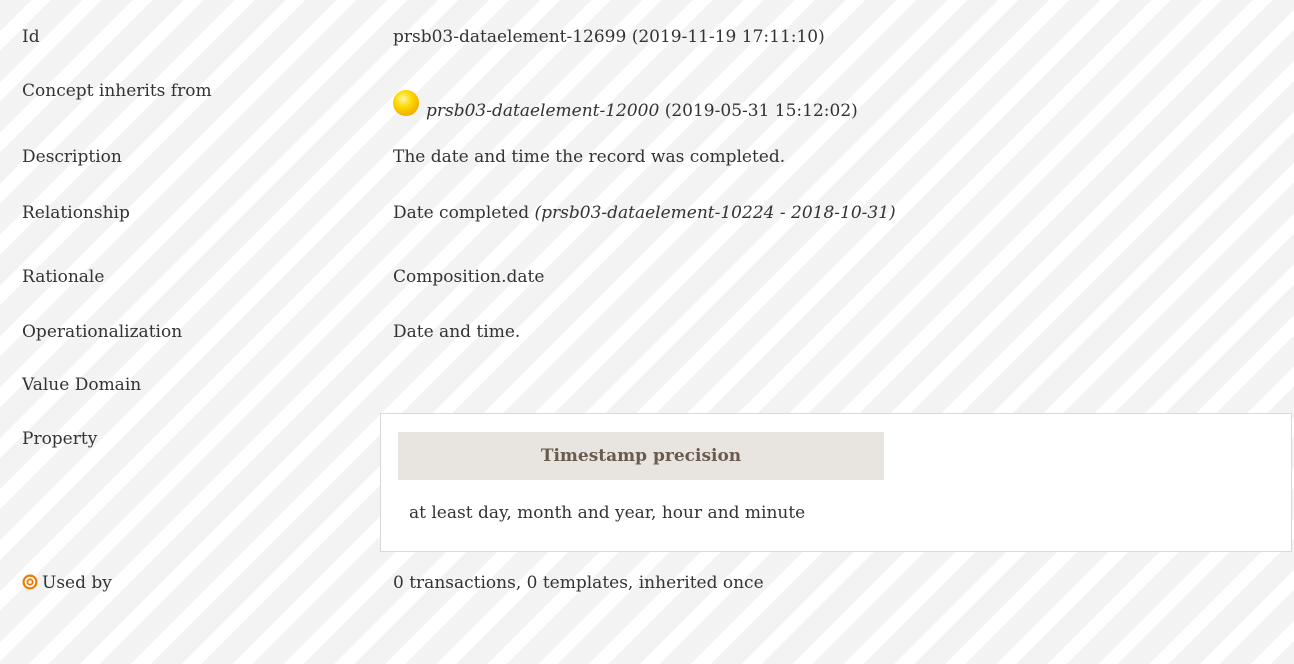  I want to click on property-header: Timestamp precision, so click(641, 456).